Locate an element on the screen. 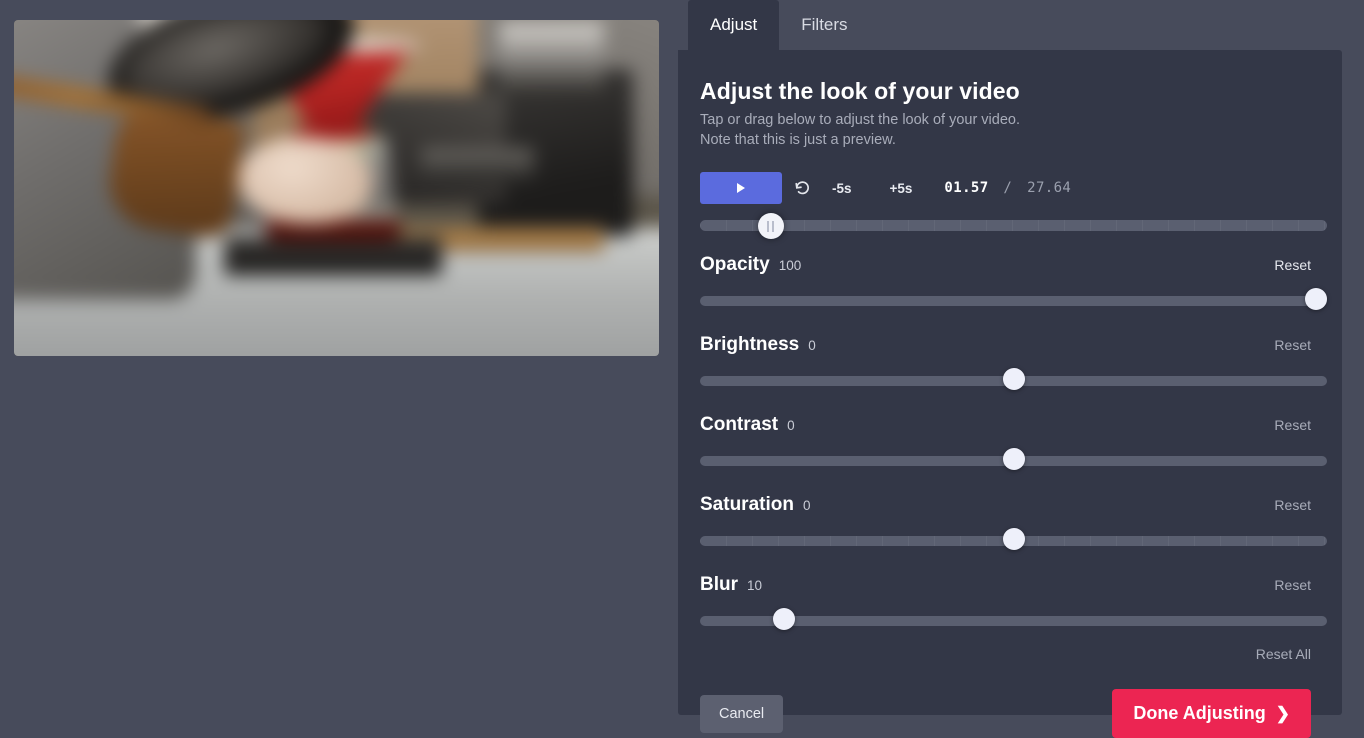 The height and width of the screenshot is (738, 1364). cancel-button: Cancel is located at coordinates (742, 713).